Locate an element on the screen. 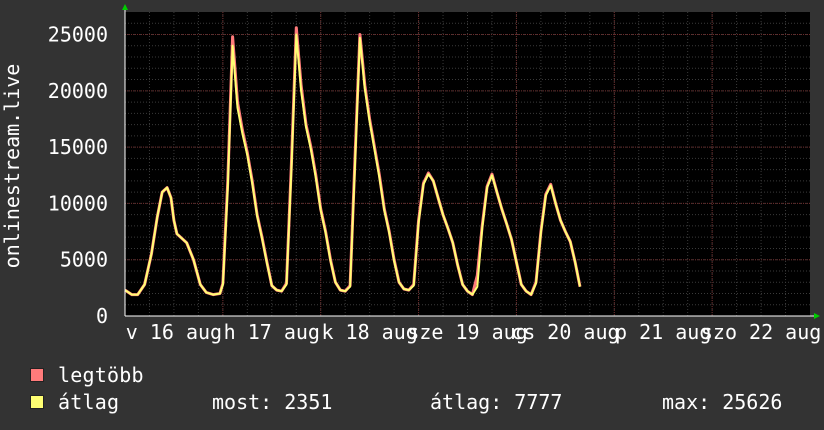  legend-label-avg: átlag is located at coordinates (89, 402).